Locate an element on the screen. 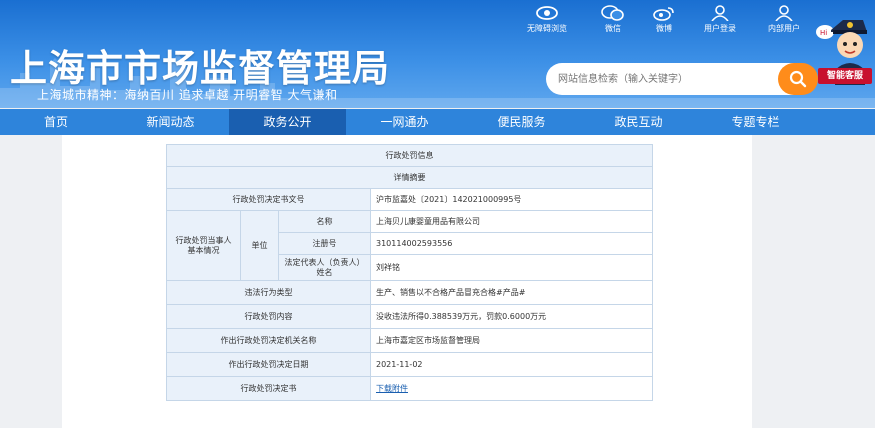 The width and height of the screenshot is (875, 428). main-nav: 首页 新闻动态 政务公开 一网通办 便民服务 政民互动 专题专栏 is located at coordinates (437, 122).